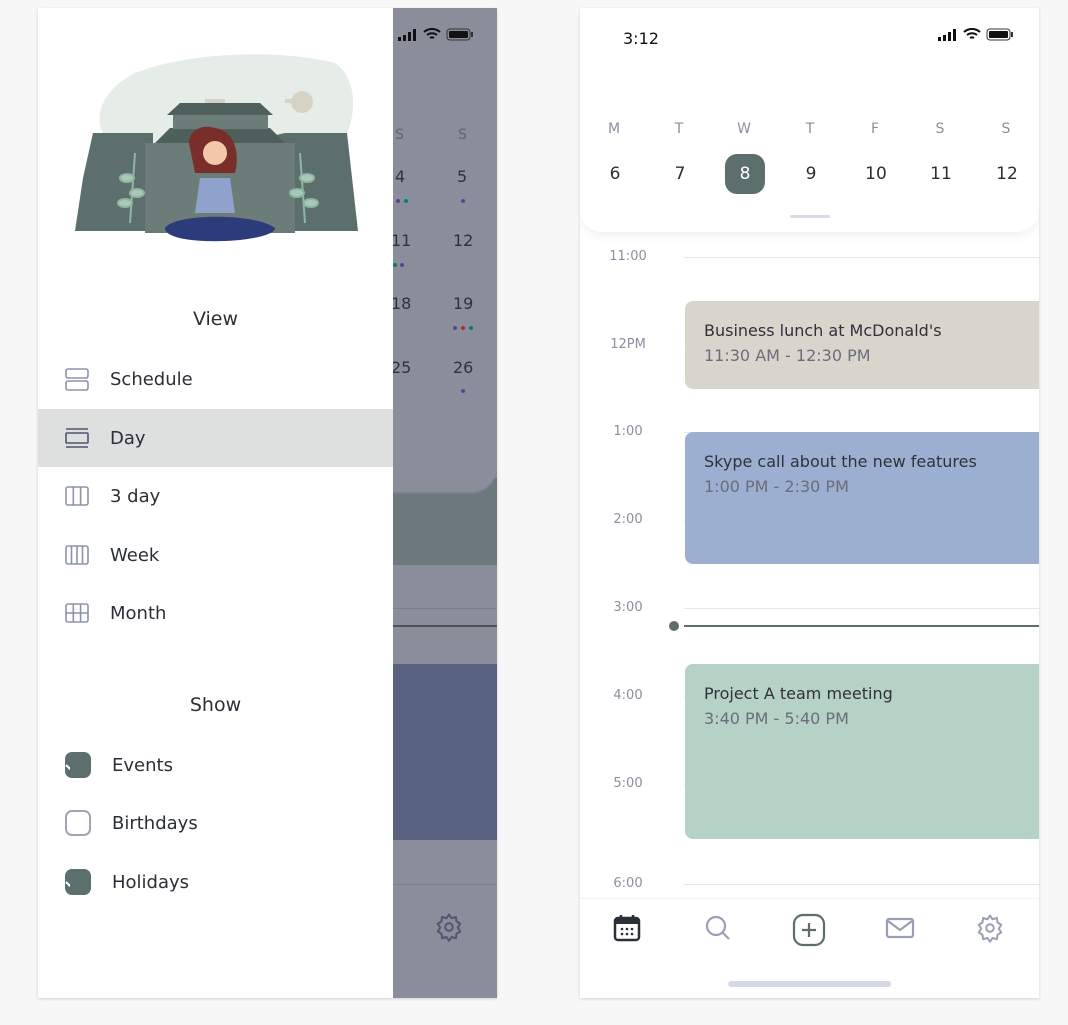 This screenshot has width=1068, height=1025. Describe the element at coordinates (138, 613) in the screenshot. I see `view-item-label: Month` at that location.